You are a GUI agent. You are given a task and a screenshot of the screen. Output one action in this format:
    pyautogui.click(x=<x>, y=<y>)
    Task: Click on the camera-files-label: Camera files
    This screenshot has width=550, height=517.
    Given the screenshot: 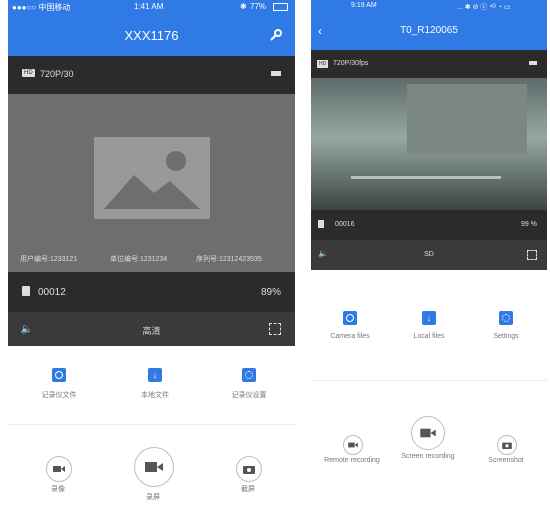 What is the action you would take?
    pyautogui.click(x=350, y=336)
    